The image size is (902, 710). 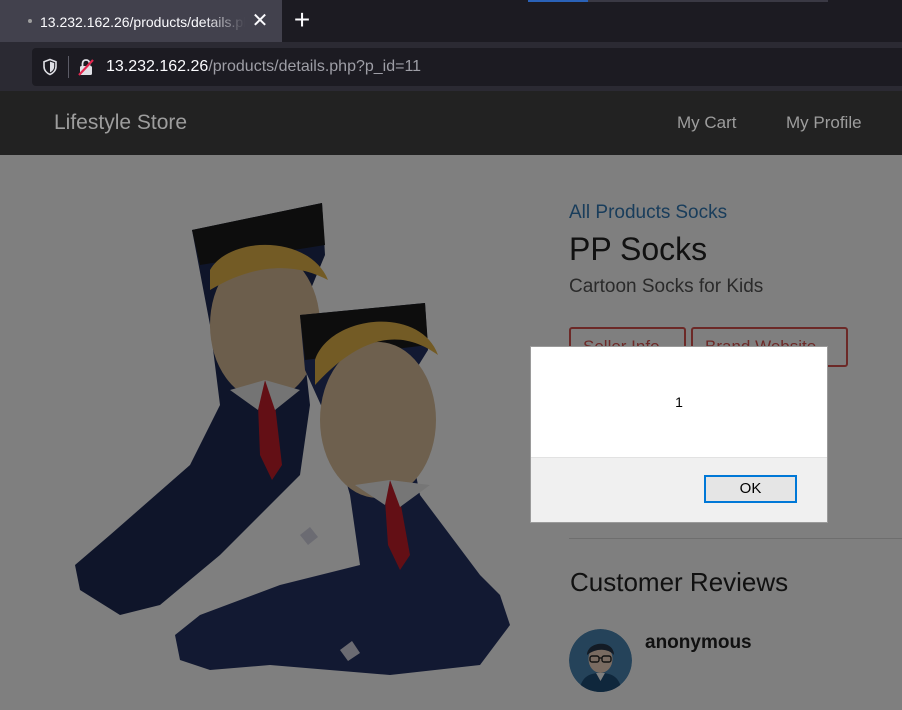 I want to click on tab-strip-line, so click(x=708, y=1).